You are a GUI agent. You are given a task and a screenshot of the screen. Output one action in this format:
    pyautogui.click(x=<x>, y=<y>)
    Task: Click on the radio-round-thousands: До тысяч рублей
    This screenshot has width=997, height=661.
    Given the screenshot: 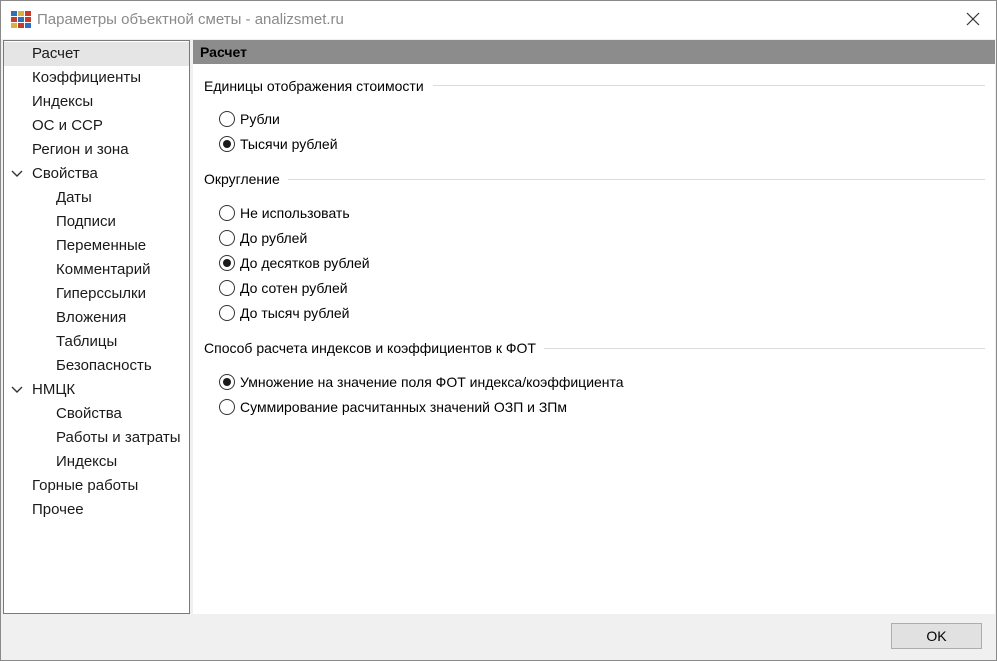 What is the action you would take?
    pyautogui.click(x=284, y=313)
    